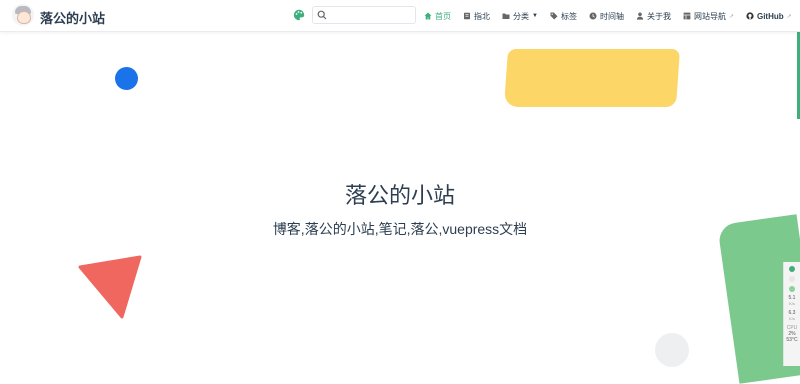  I want to click on folder-icon, so click(506, 16).